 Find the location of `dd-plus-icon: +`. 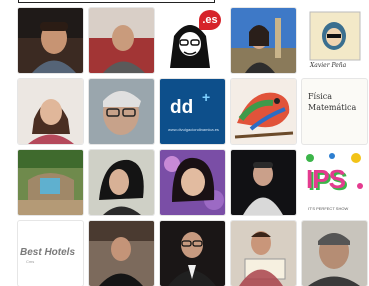

dd-plus-icon: + is located at coordinates (206, 97).